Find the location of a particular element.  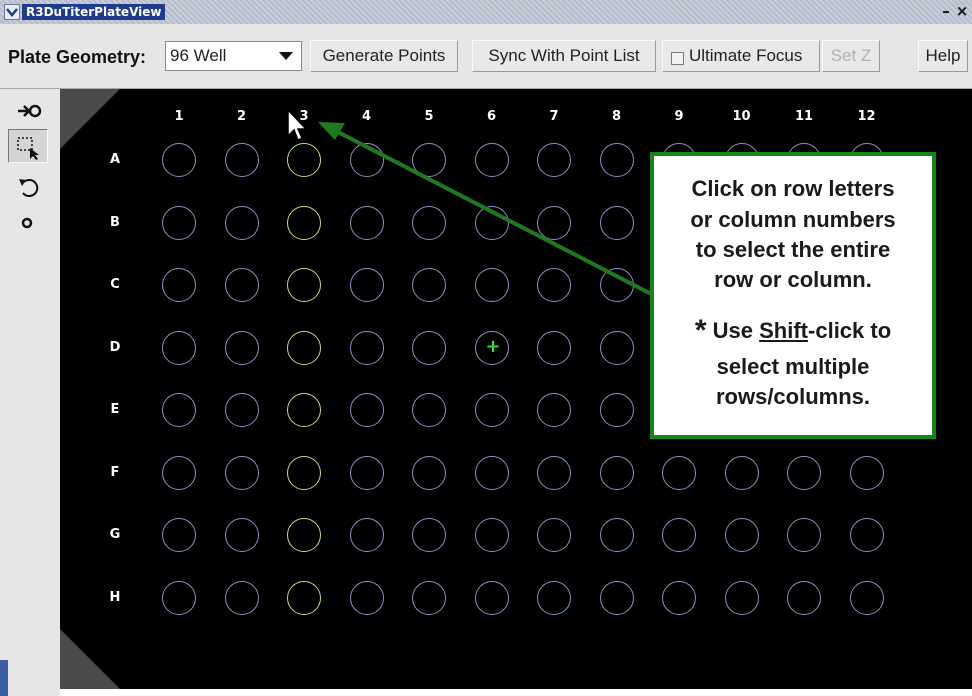

callout-line-4: row or column. is located at coordinates (793, 279).